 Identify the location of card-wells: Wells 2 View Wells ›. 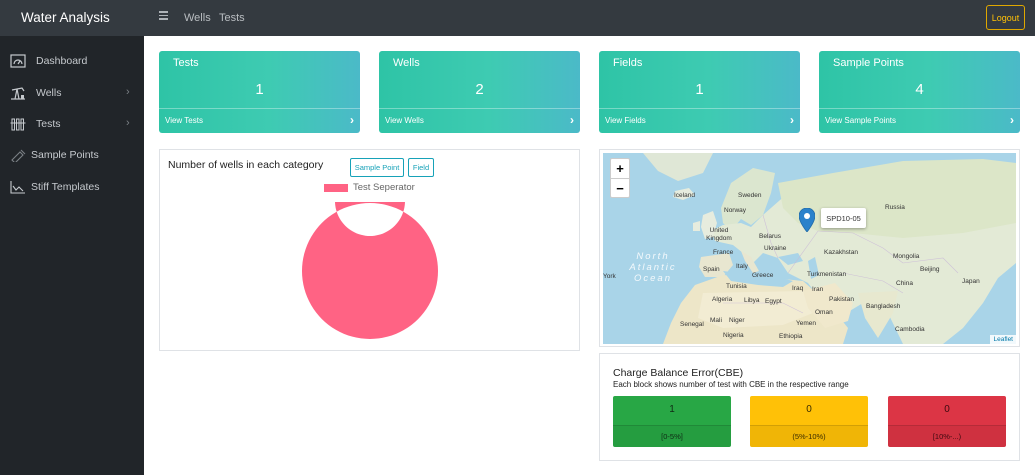
(479, 92).